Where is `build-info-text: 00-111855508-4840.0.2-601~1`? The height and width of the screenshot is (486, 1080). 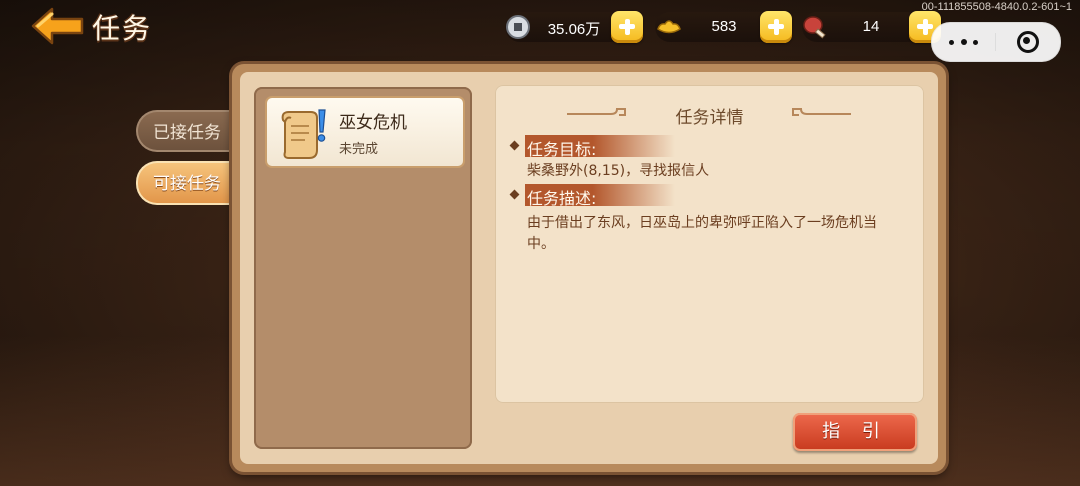
build-info-text: 00-111855508-4840.0.2-601~1 is located at coordinates (996, 7).